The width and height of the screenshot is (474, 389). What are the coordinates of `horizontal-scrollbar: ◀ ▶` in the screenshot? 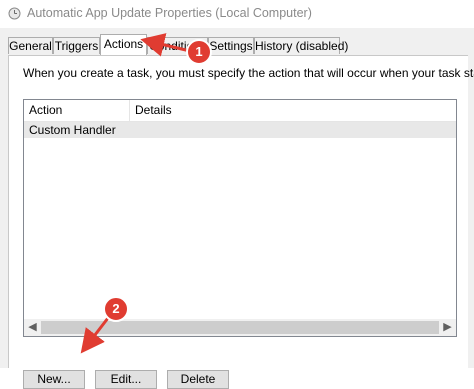 It's located at (240, 327).